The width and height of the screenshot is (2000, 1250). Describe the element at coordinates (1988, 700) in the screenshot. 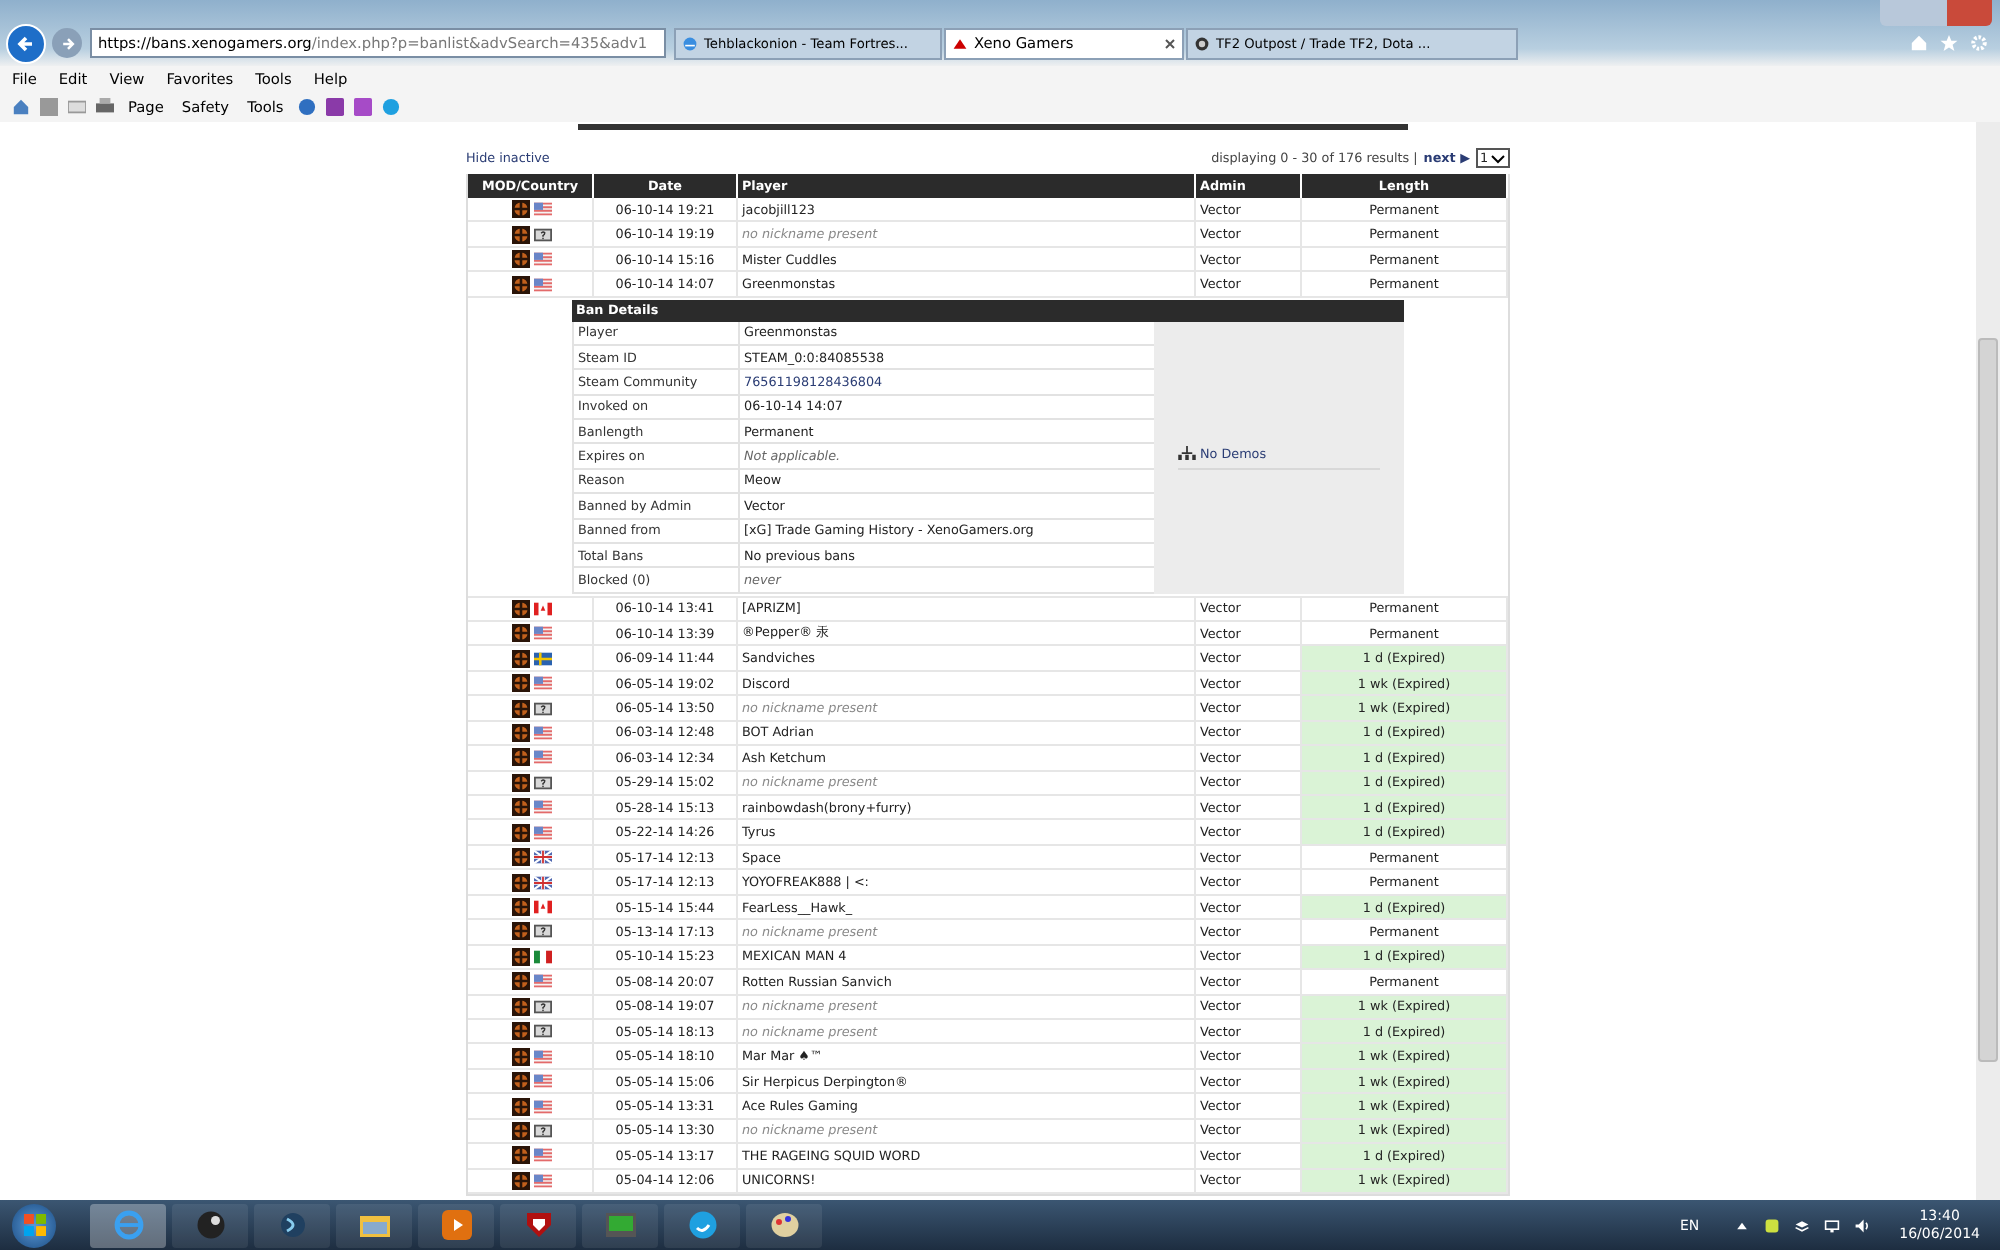

I see `scrollbar-thumb` at that location.